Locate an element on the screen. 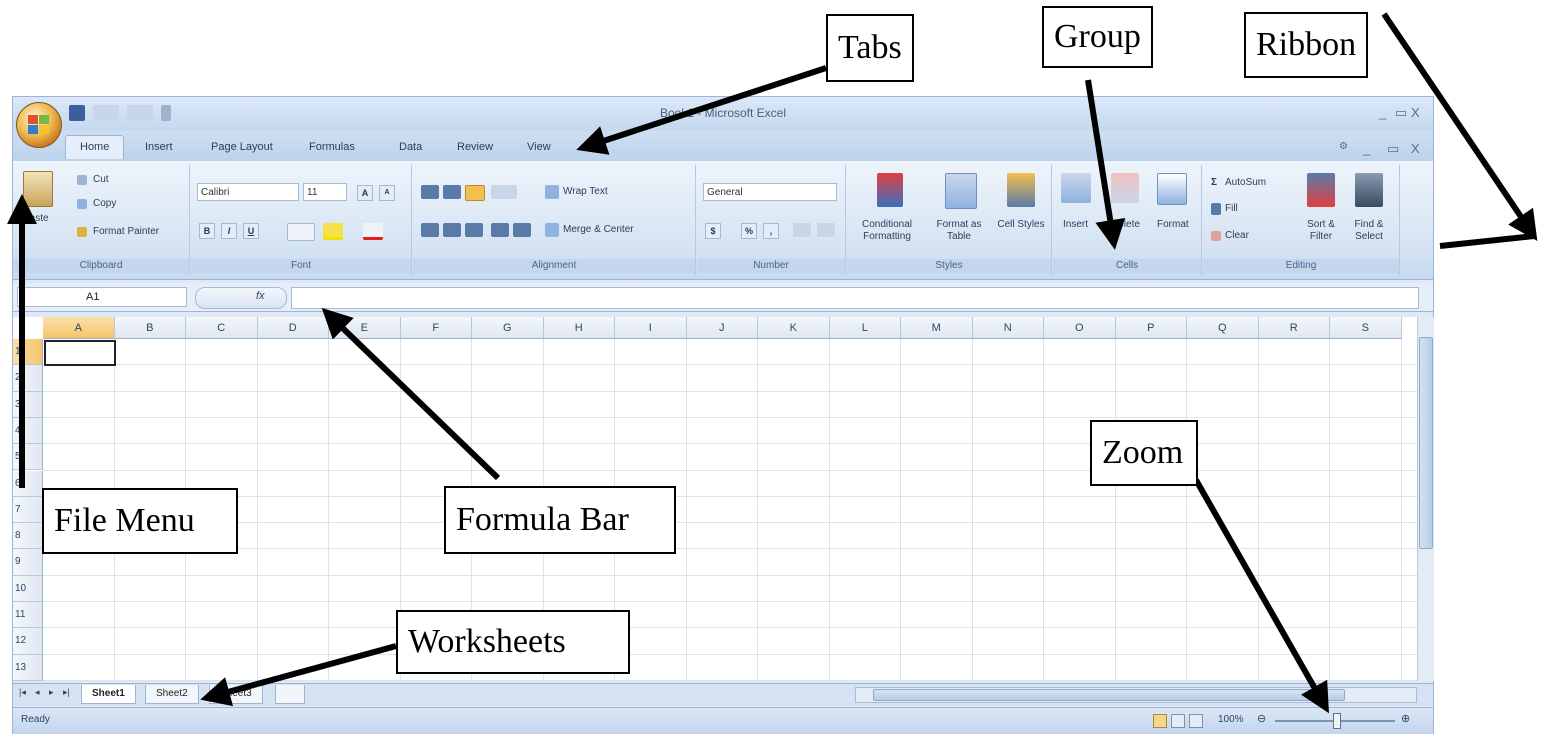 The width and height of the screenshot is (1543, 734). row-header: 6 is located at coordinates (28, 483).